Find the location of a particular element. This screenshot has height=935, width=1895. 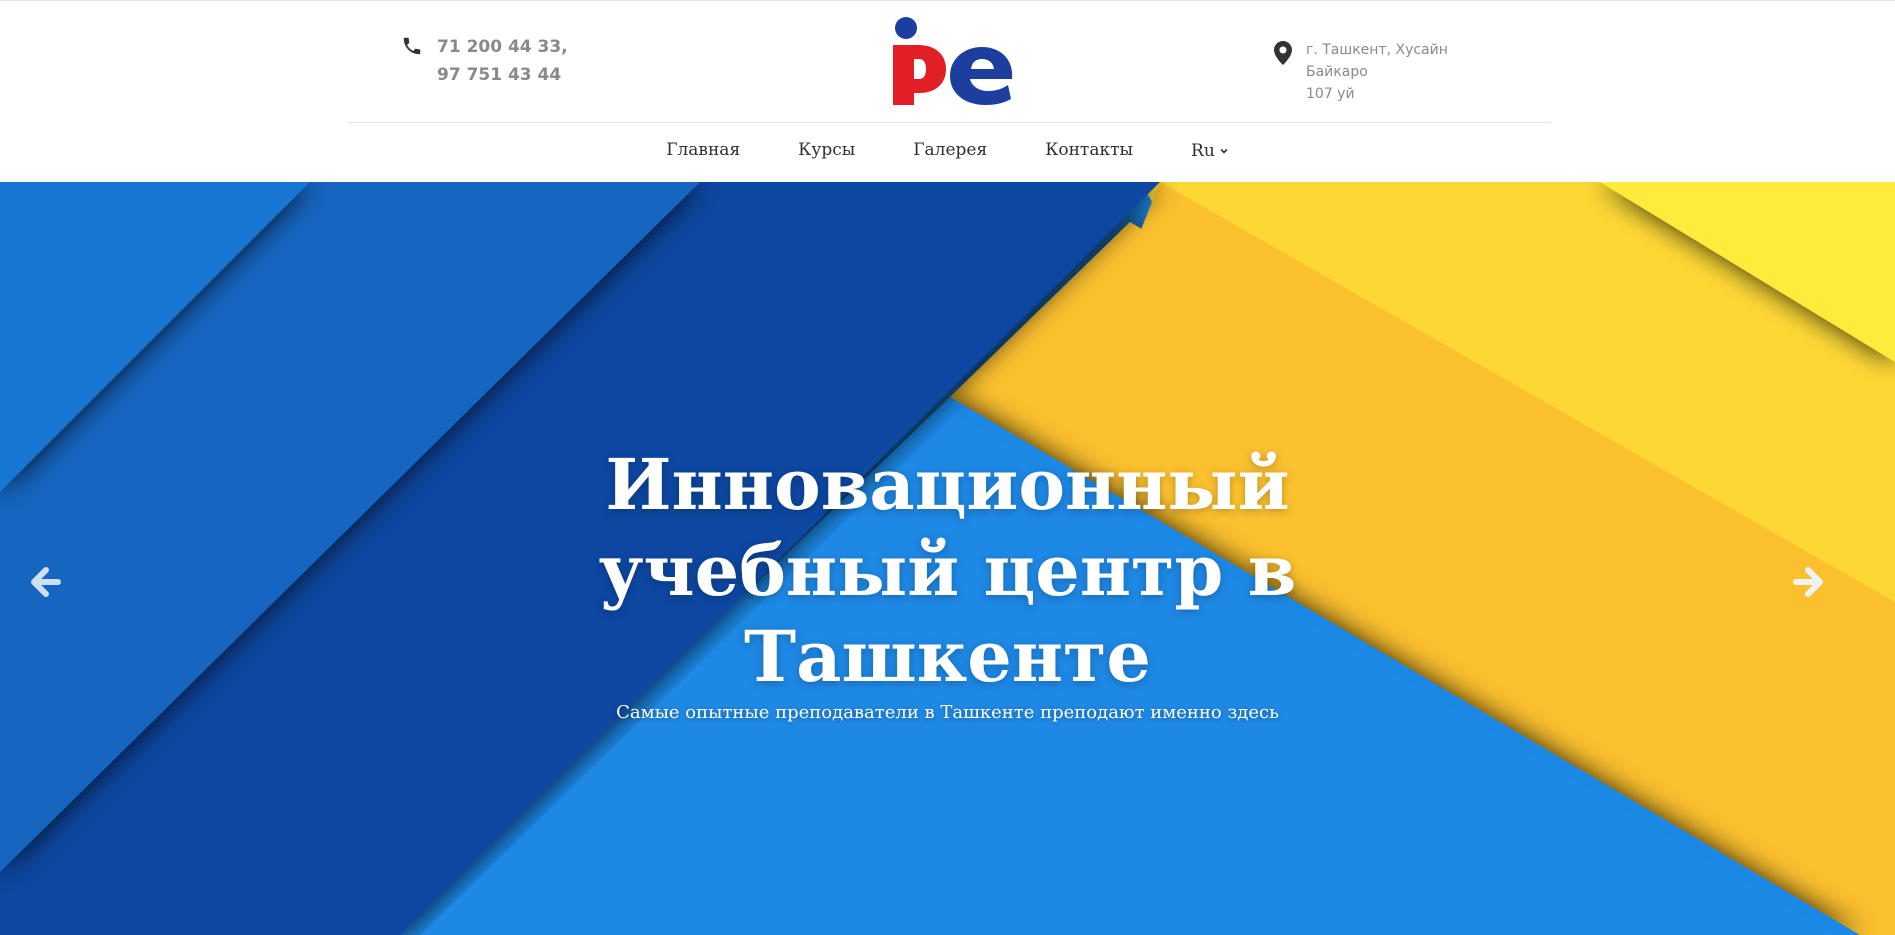

header-divider is located at coordinates (949, 122).